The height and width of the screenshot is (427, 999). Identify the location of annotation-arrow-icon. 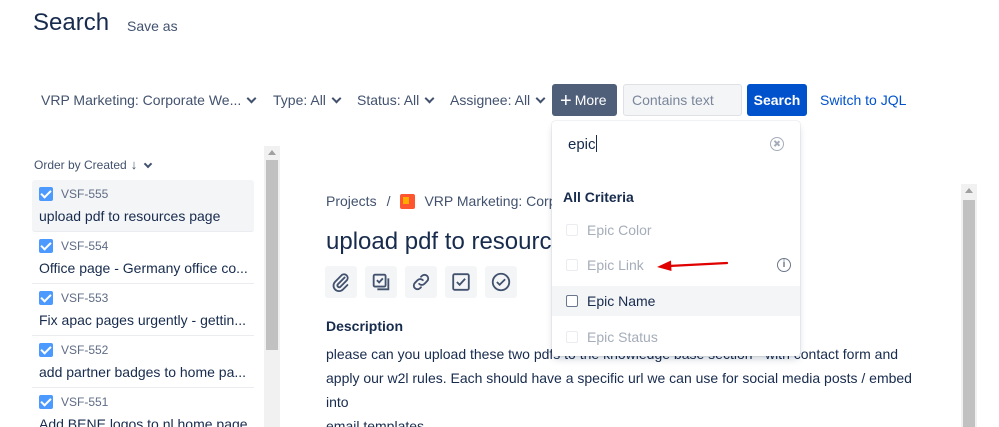
(693, 265).